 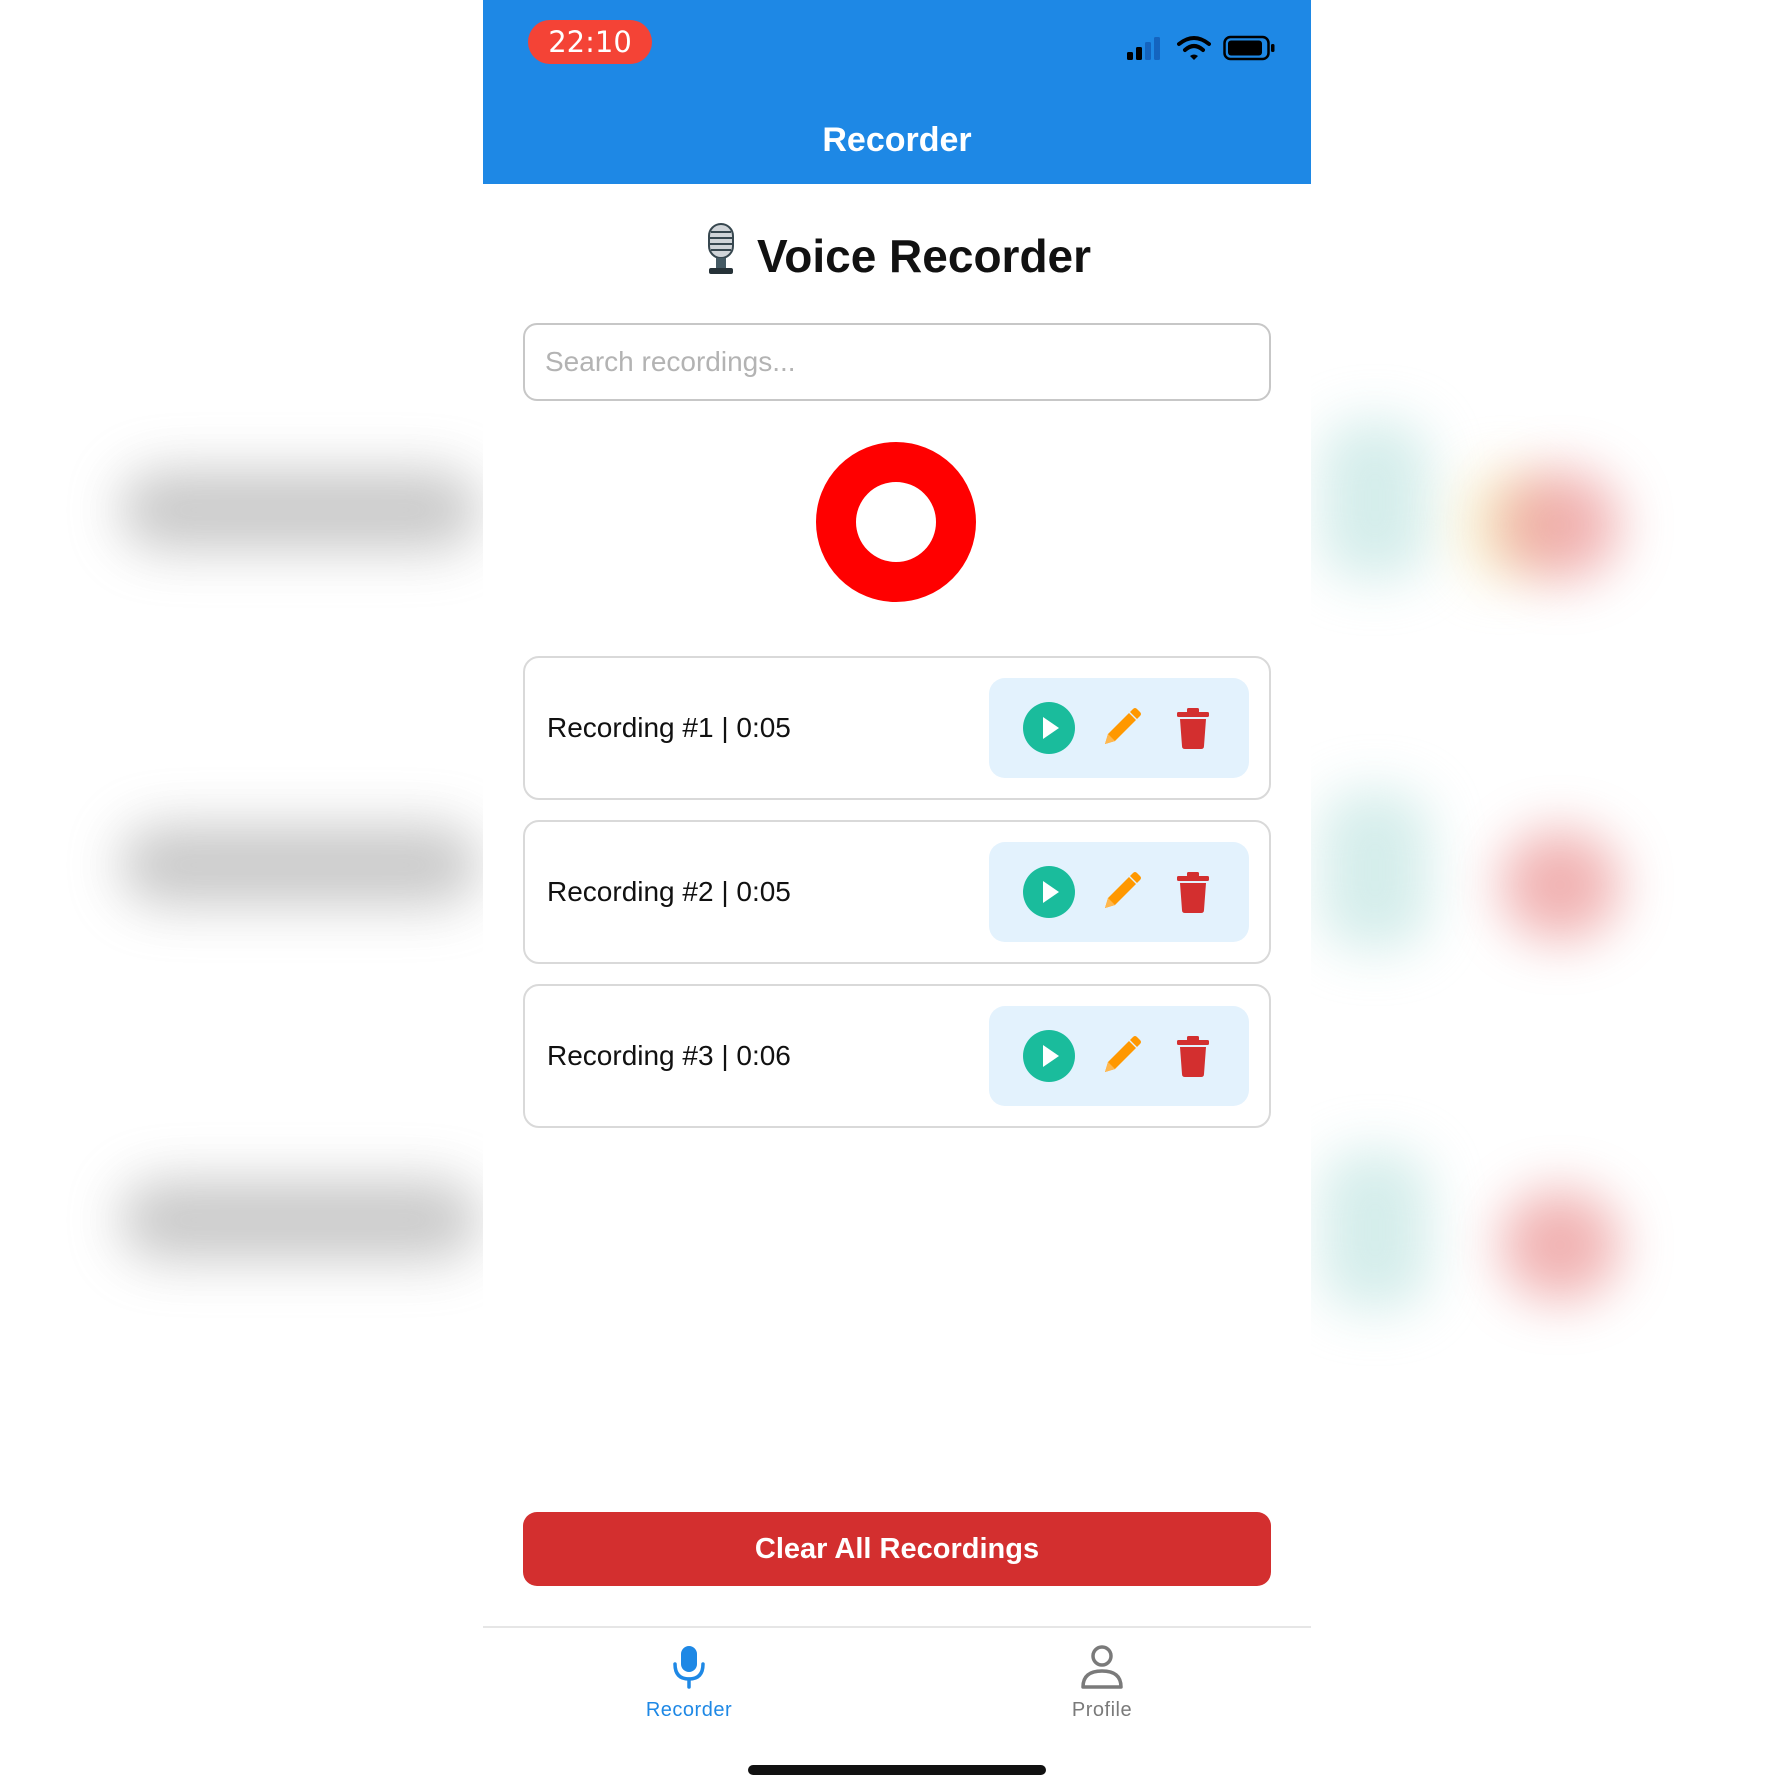 I want to click on recording-label: Recording #1 | 0:05, so click(x=669, y=727).